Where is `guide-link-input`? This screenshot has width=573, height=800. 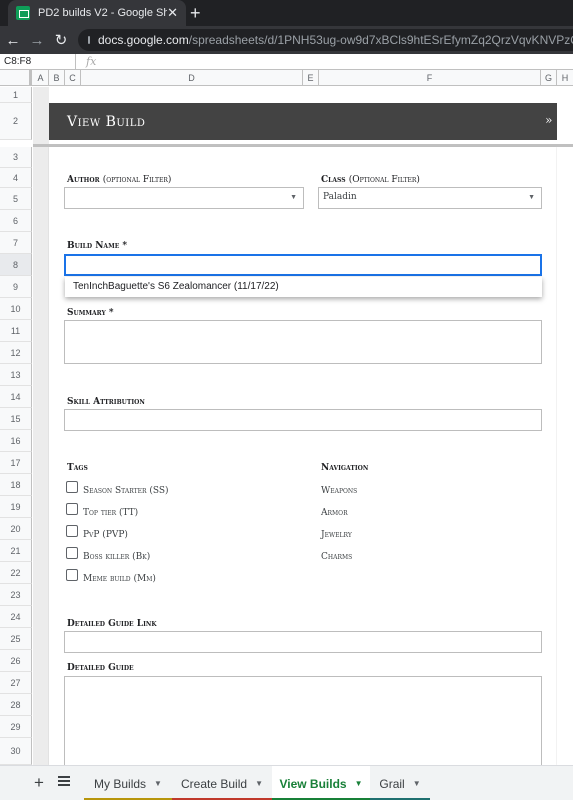 guide-link-input is located at coordinates (303, 642).